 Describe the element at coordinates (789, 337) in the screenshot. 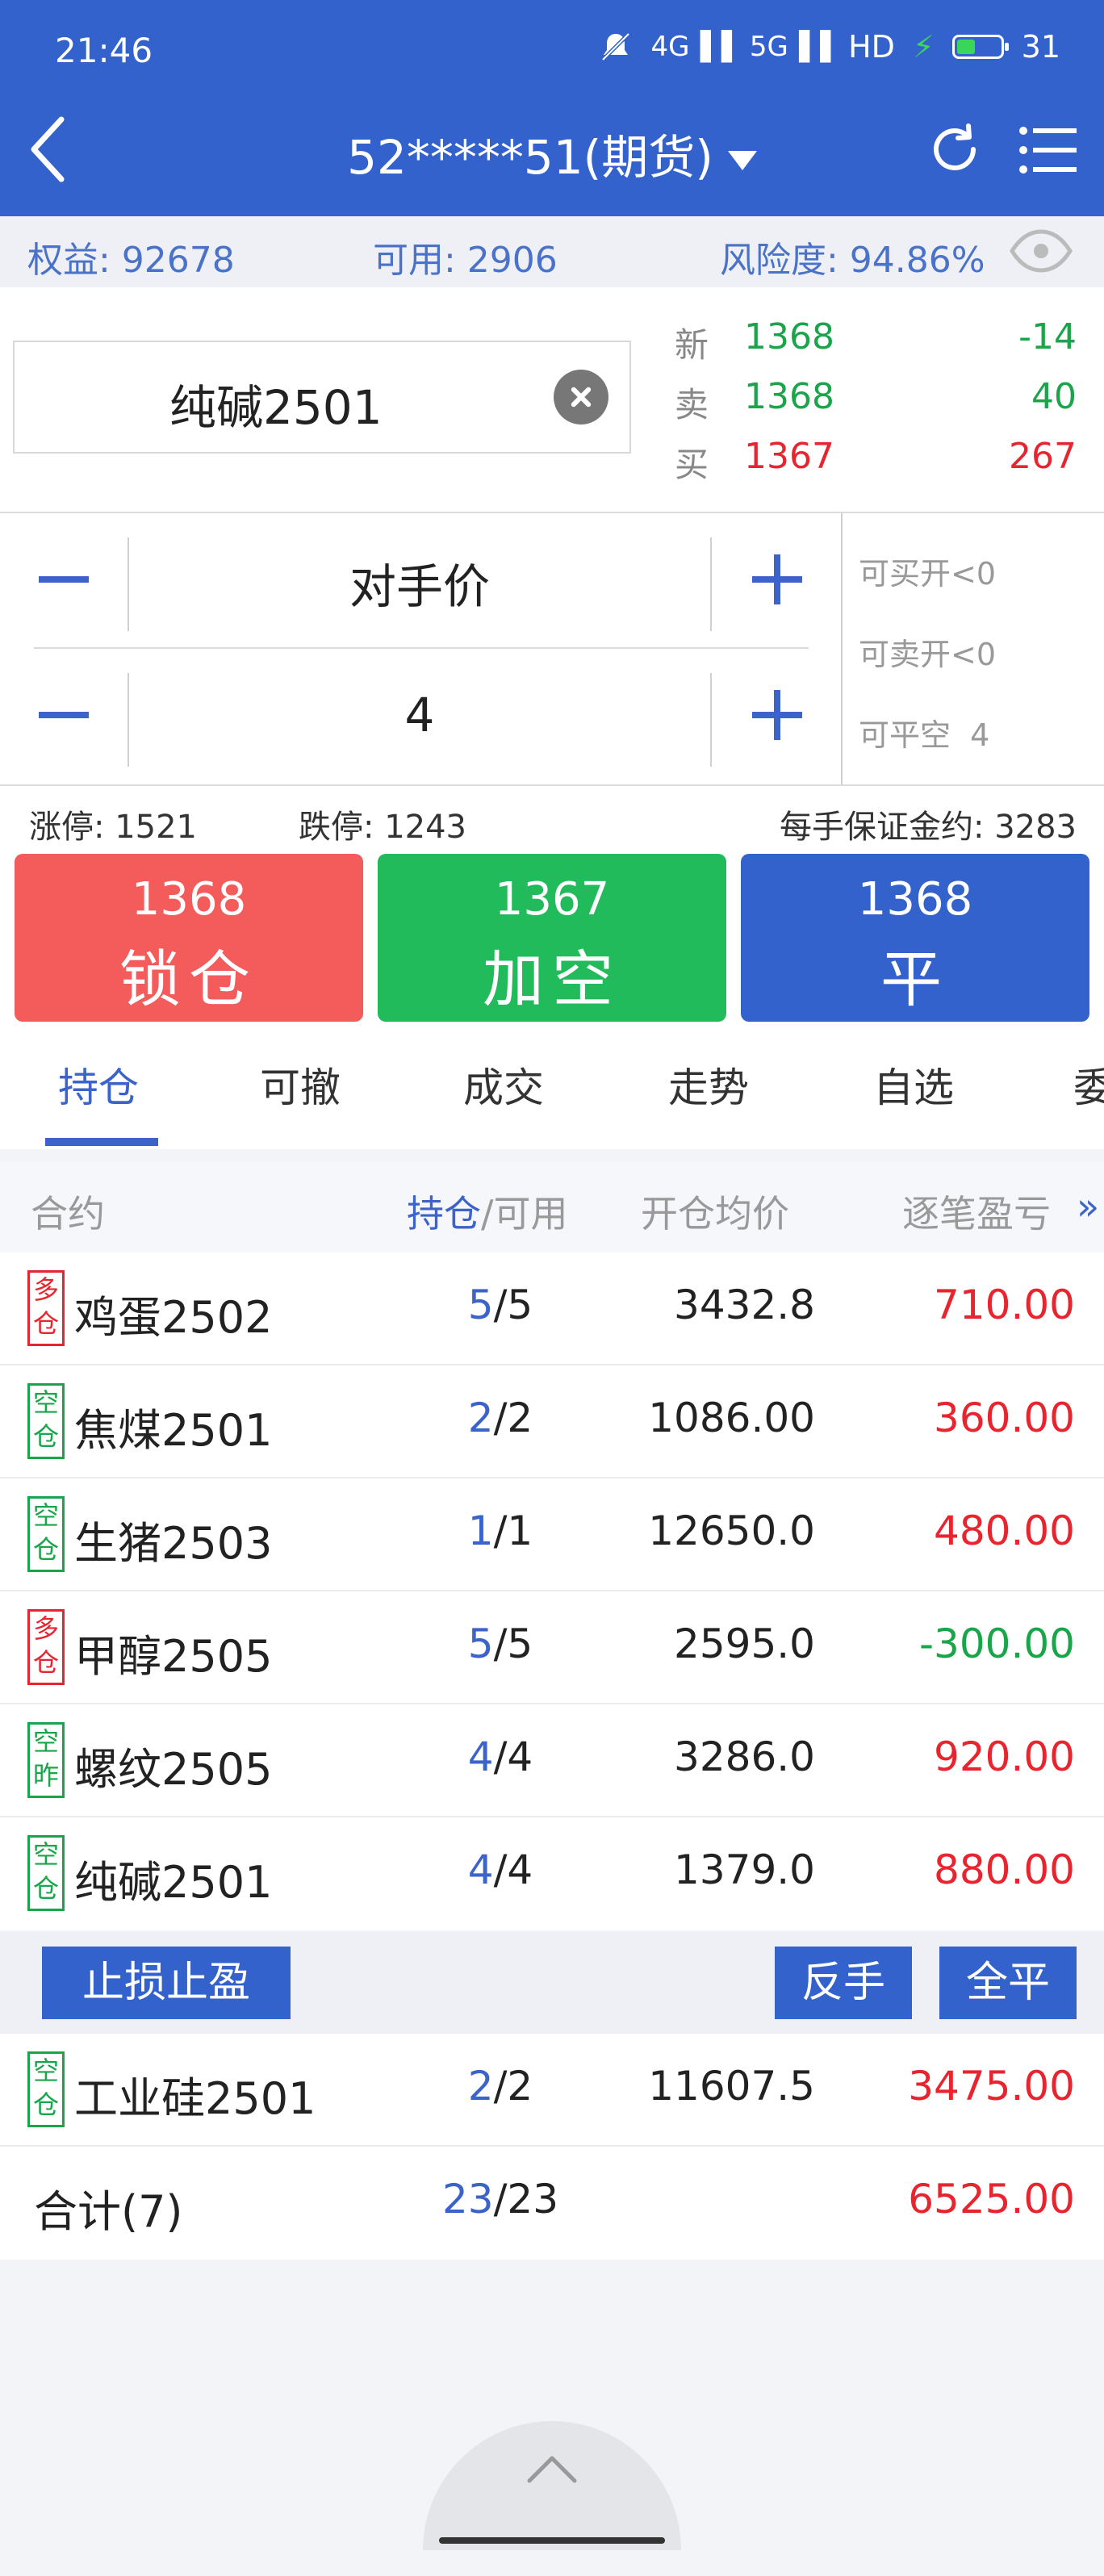

I see `quote-last-price: 1368` at that location.